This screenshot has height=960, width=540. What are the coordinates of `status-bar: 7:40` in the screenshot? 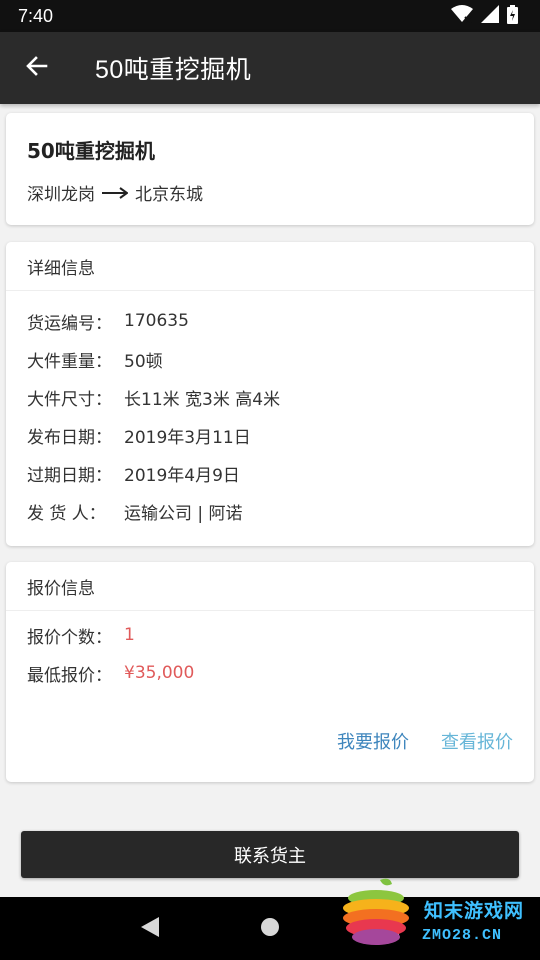 It's located at (270, 16).